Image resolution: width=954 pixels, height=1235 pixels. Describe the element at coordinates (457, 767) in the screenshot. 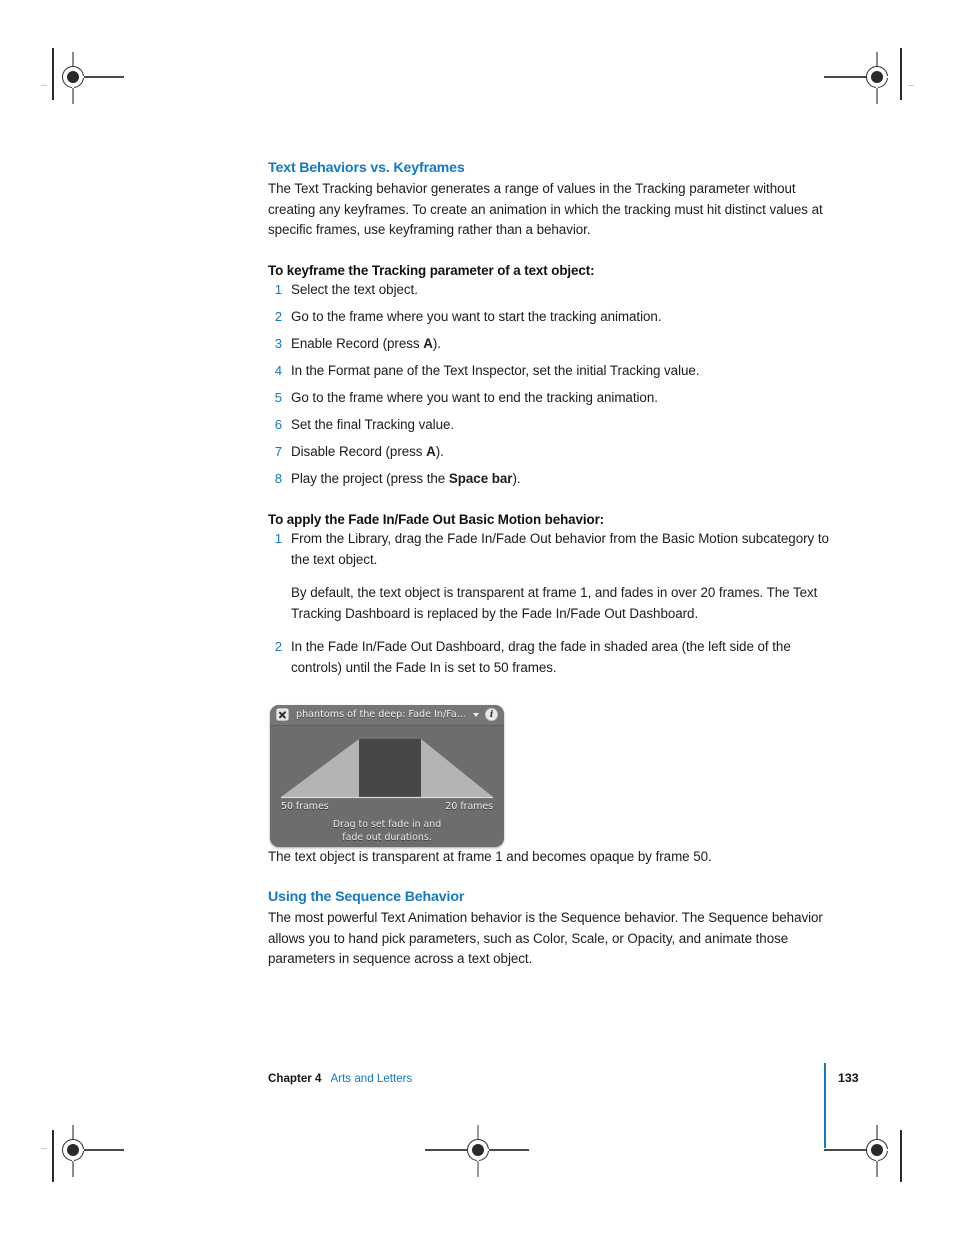

I see `fade-out-ramp-shape` at that location.